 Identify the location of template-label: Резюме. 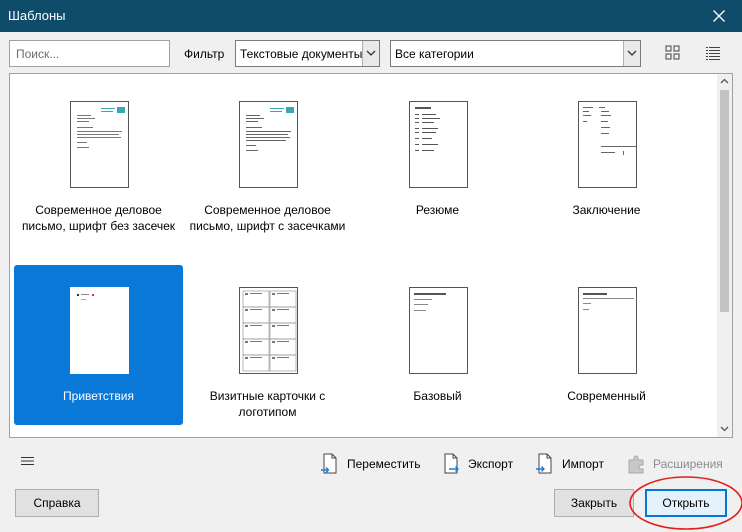
(437, 210).